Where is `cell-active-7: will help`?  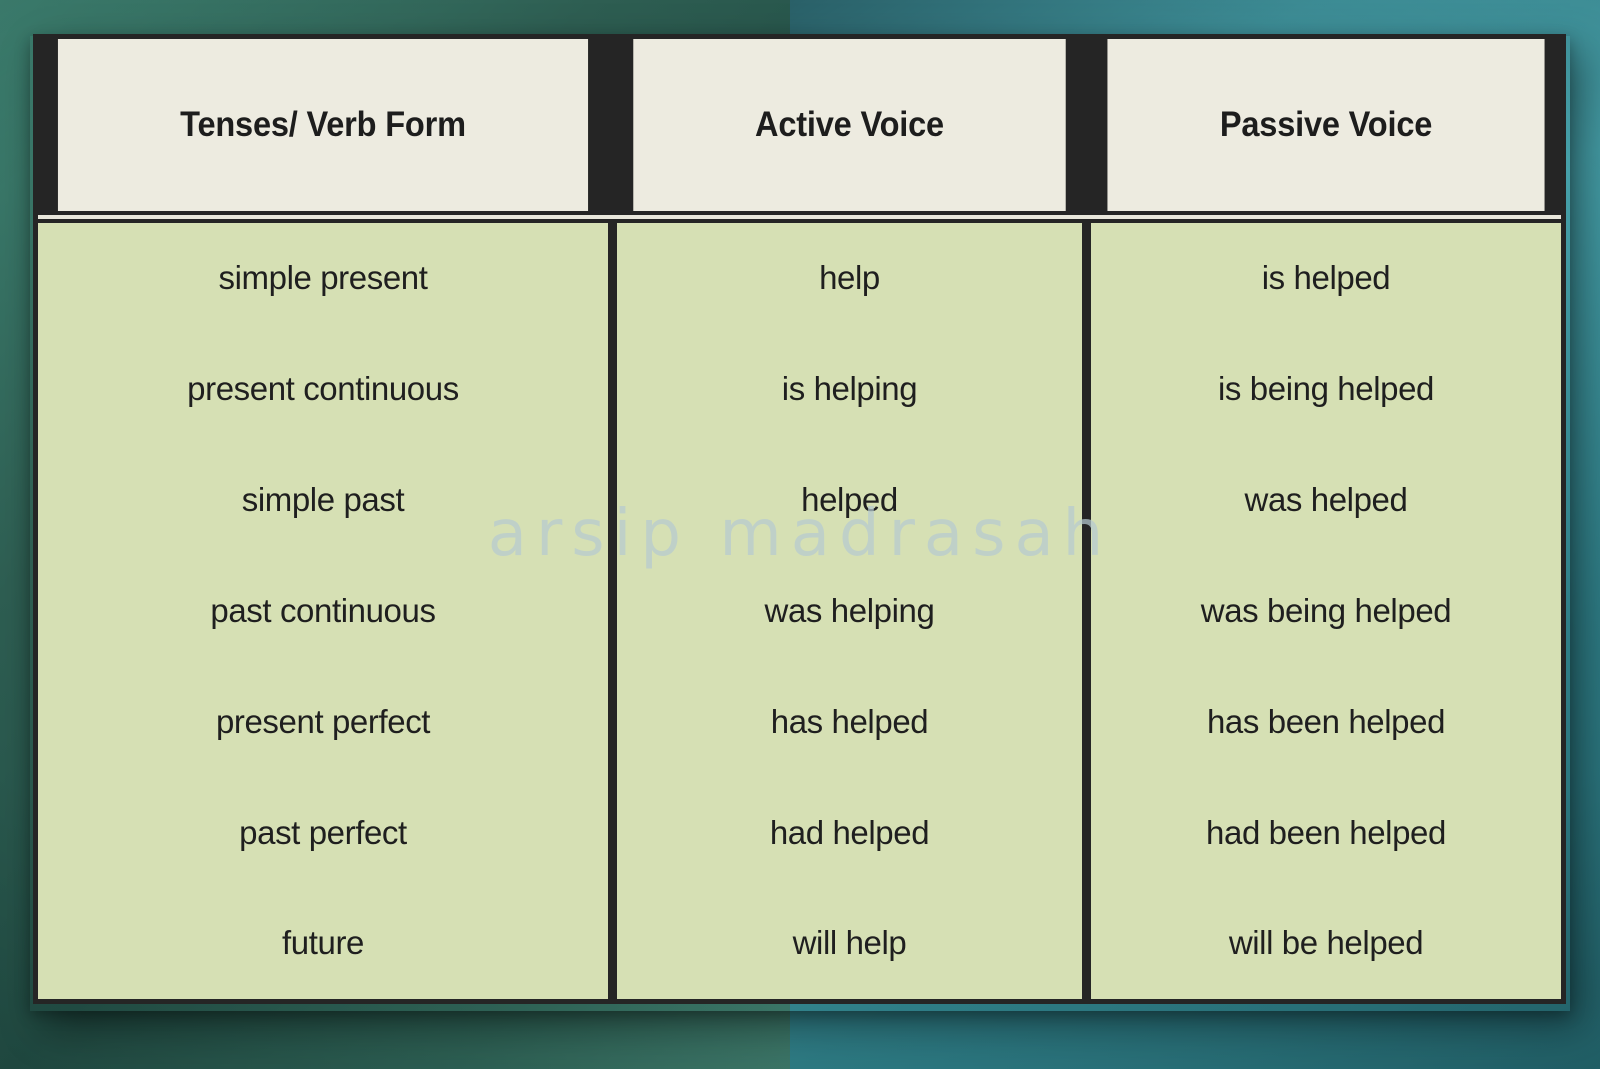 cell-active-7: will help is located at coordinates (849, 943).